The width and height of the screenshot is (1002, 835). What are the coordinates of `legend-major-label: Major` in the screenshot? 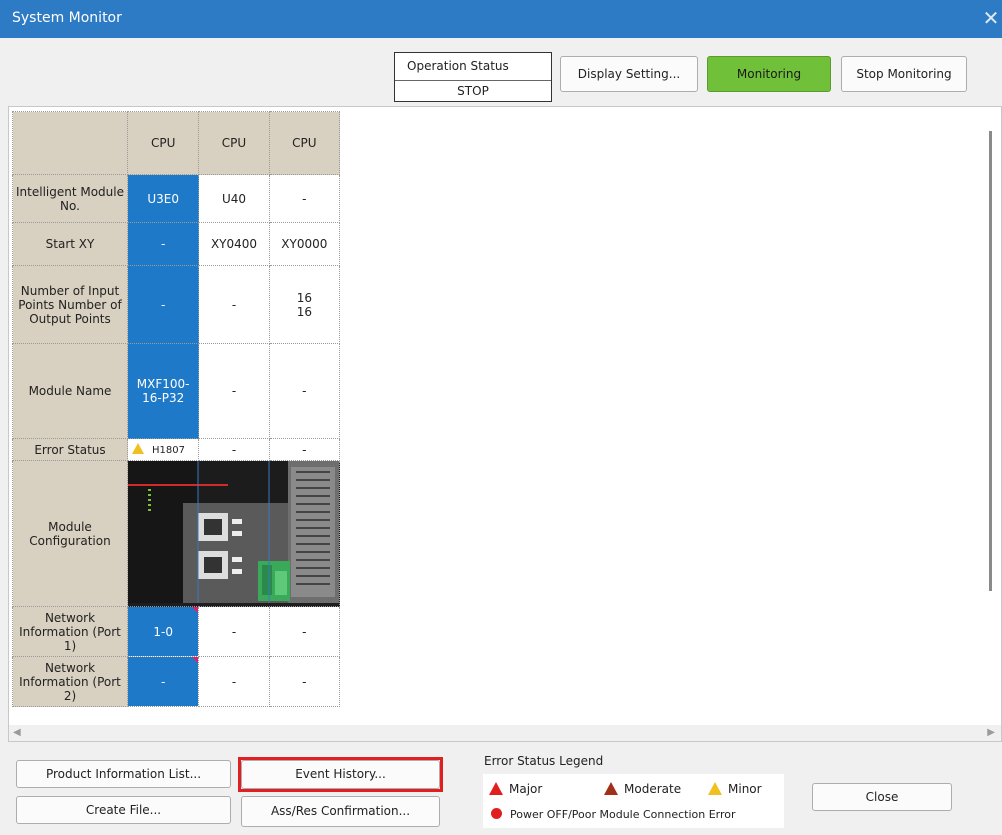 It's located at (526, 789).